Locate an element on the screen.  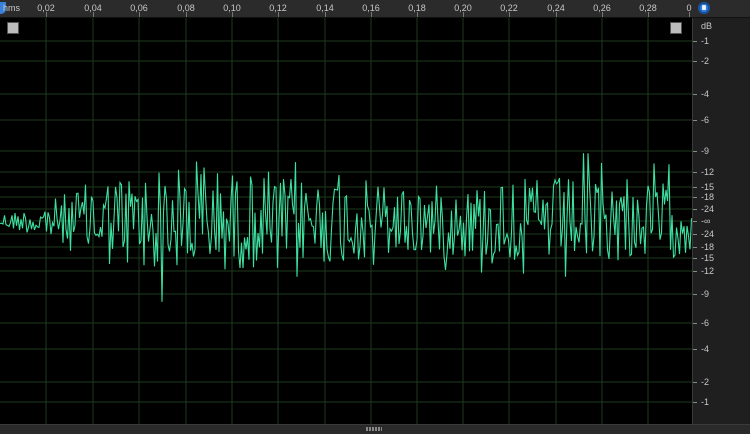
scroll-grip-icon is located at coordinates (374, 429).